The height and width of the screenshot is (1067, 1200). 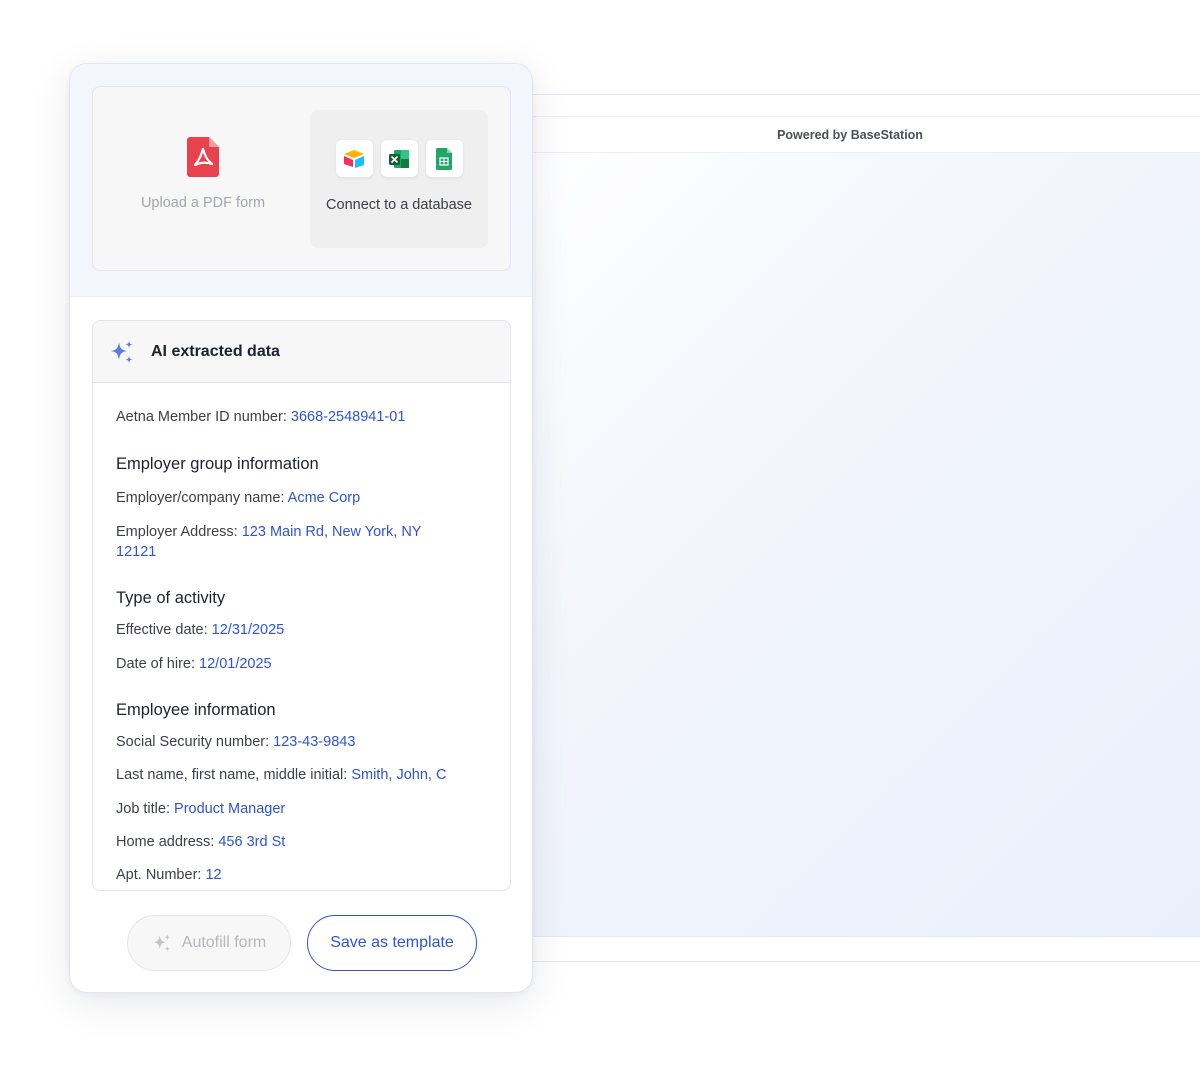 I want to click on member-id-field: Aetna Member ID number: 3668-2548941-01, so click(x=281, y=417).